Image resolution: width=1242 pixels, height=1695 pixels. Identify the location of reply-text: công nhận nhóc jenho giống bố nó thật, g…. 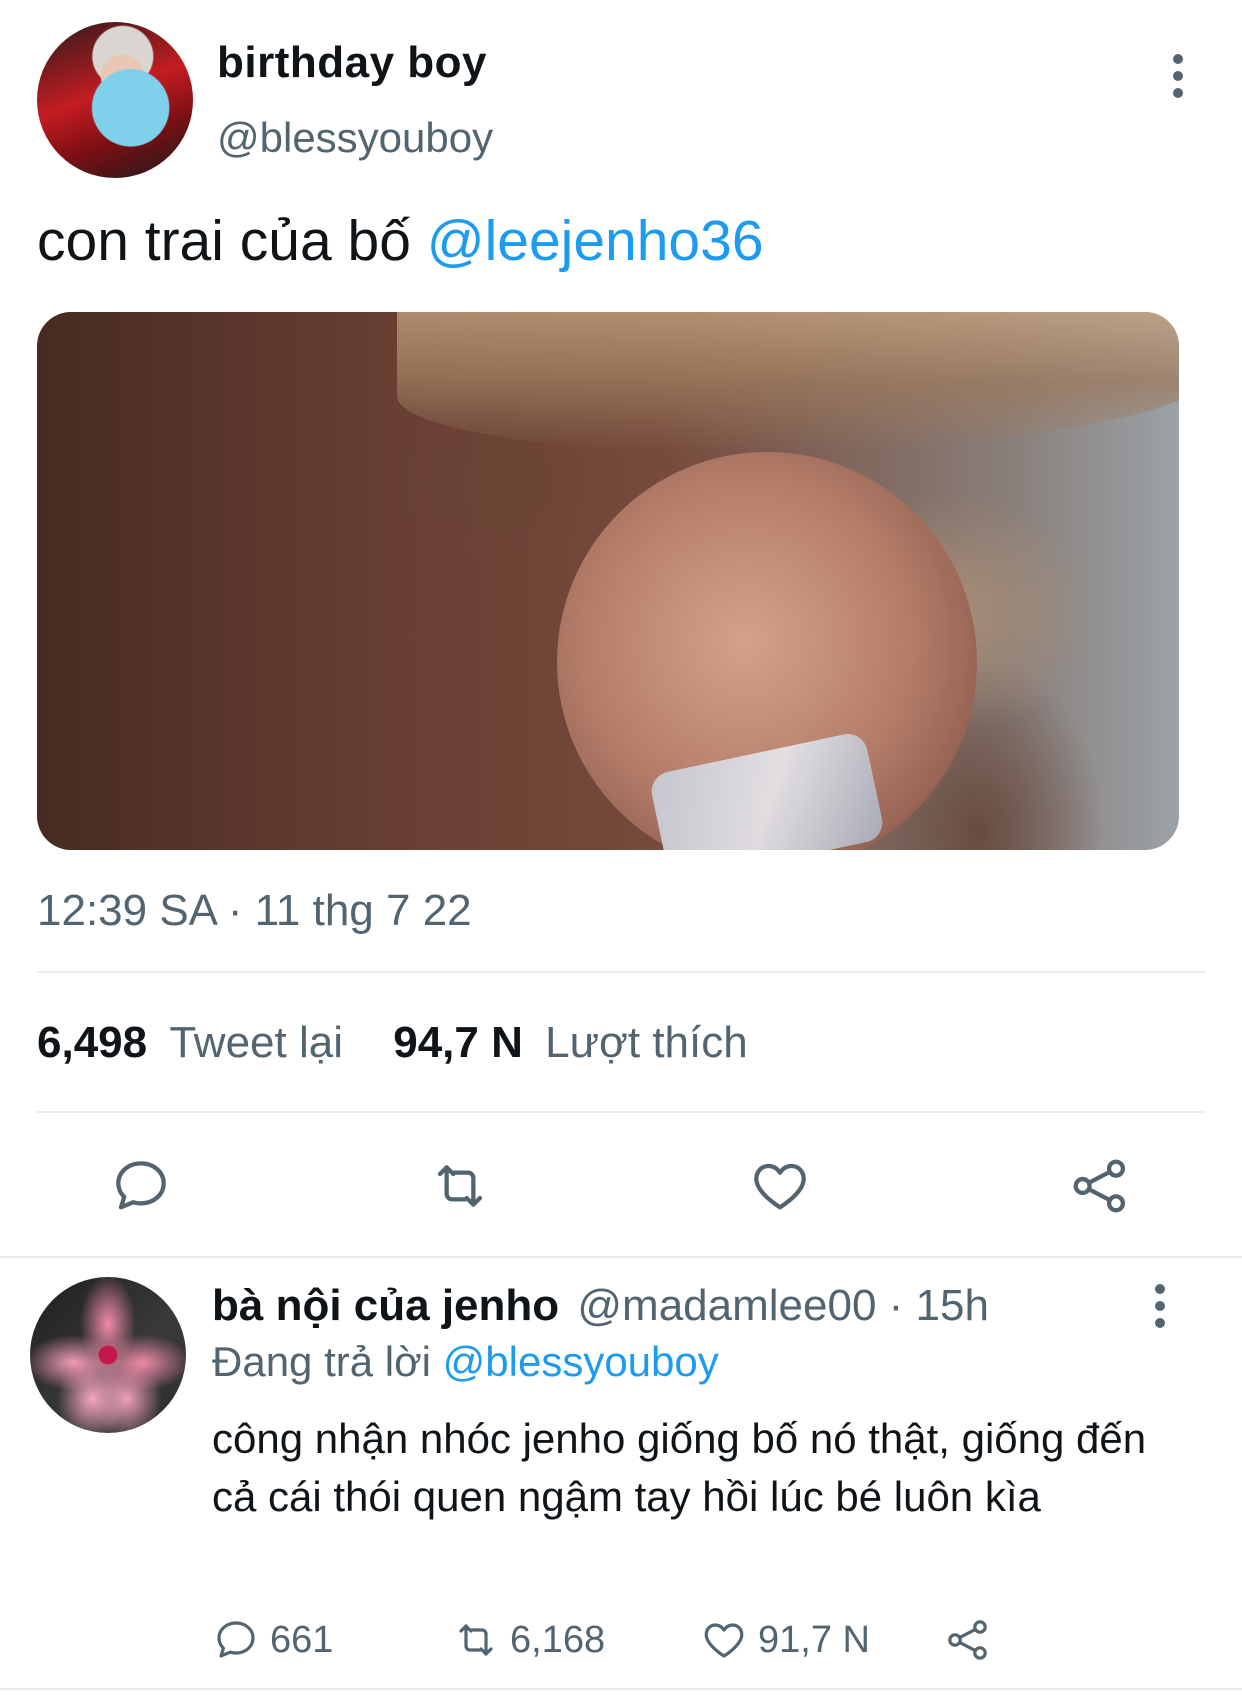
(679, 1467).